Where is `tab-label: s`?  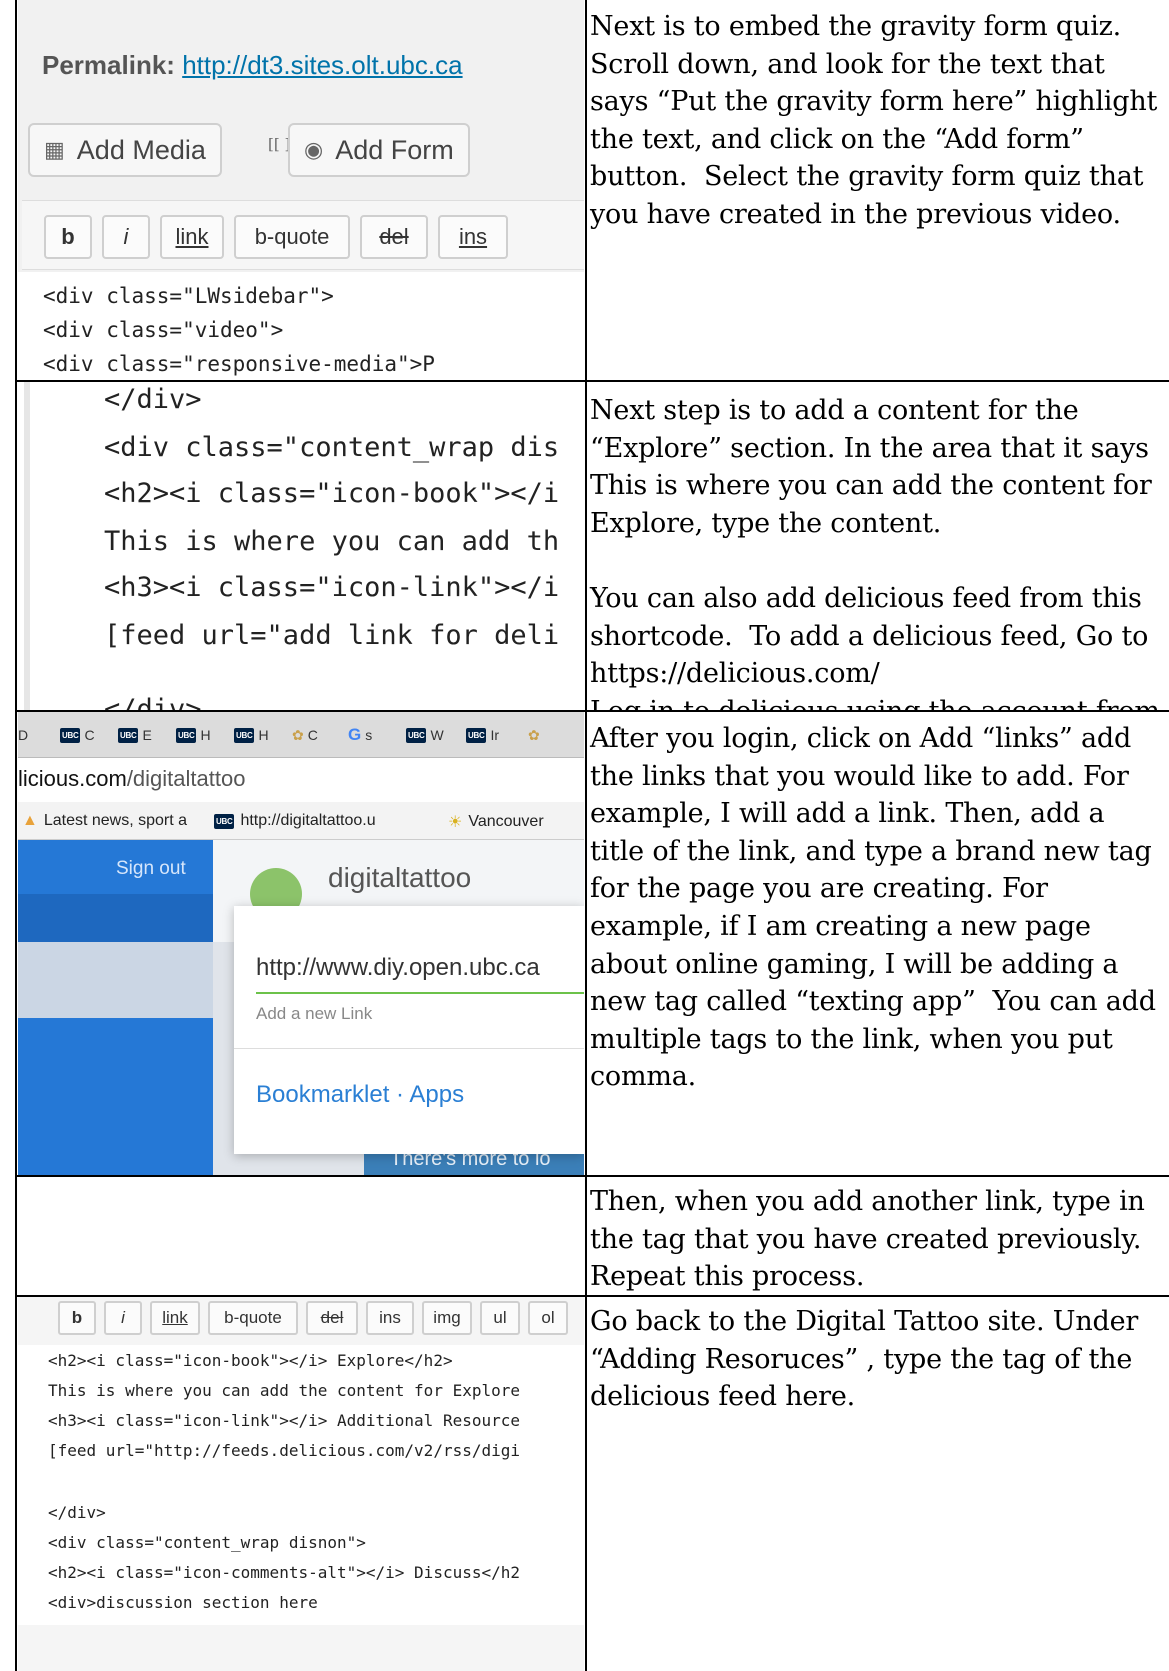
tab-label: s is located at coordinates (369, 735).